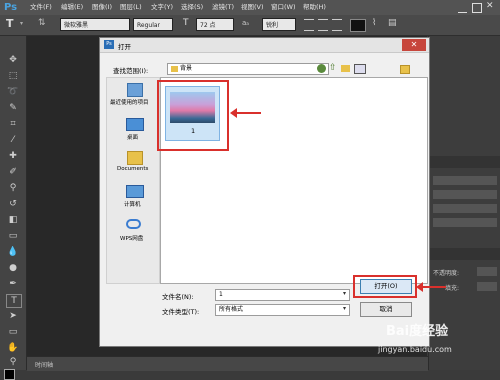 The width and height of the screenshot is (500, 380). Describe the element at coordinates (13, 348) in the screenshot. I see `hand-tool-icon: ✋` at that location.